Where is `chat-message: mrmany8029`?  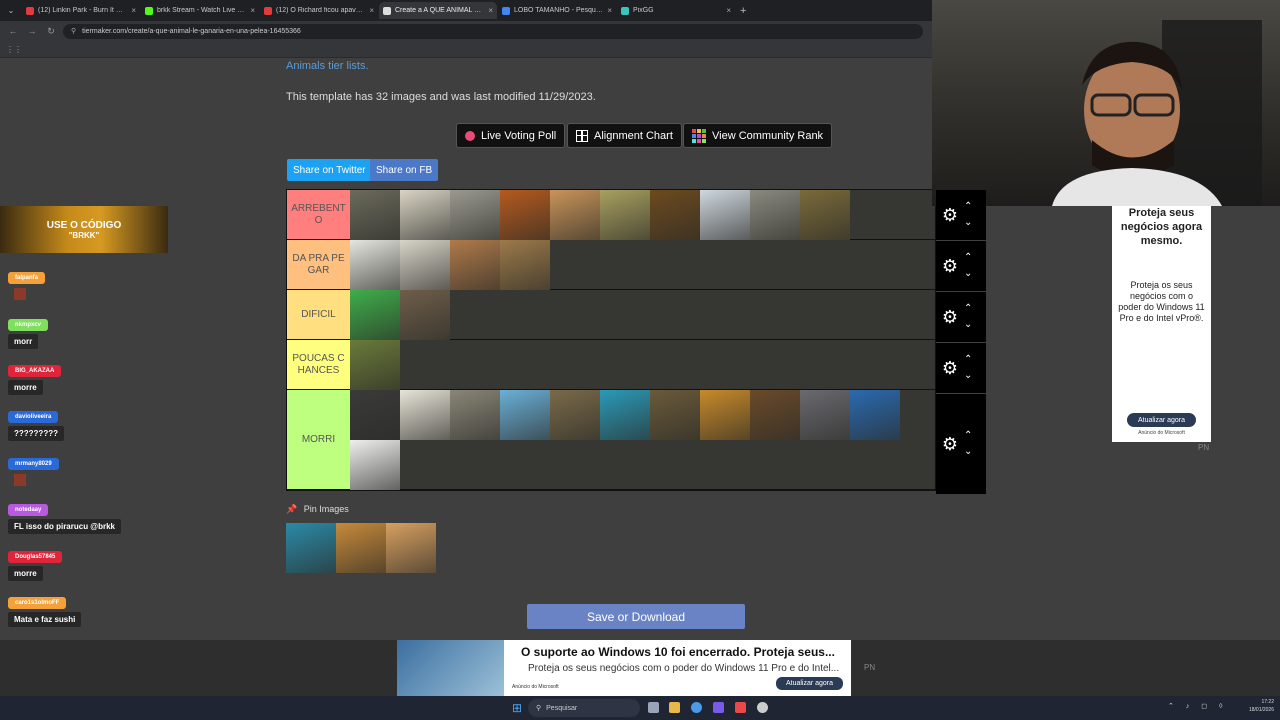
chat-message: mrmany8029 is located at coordinates (33, 471).